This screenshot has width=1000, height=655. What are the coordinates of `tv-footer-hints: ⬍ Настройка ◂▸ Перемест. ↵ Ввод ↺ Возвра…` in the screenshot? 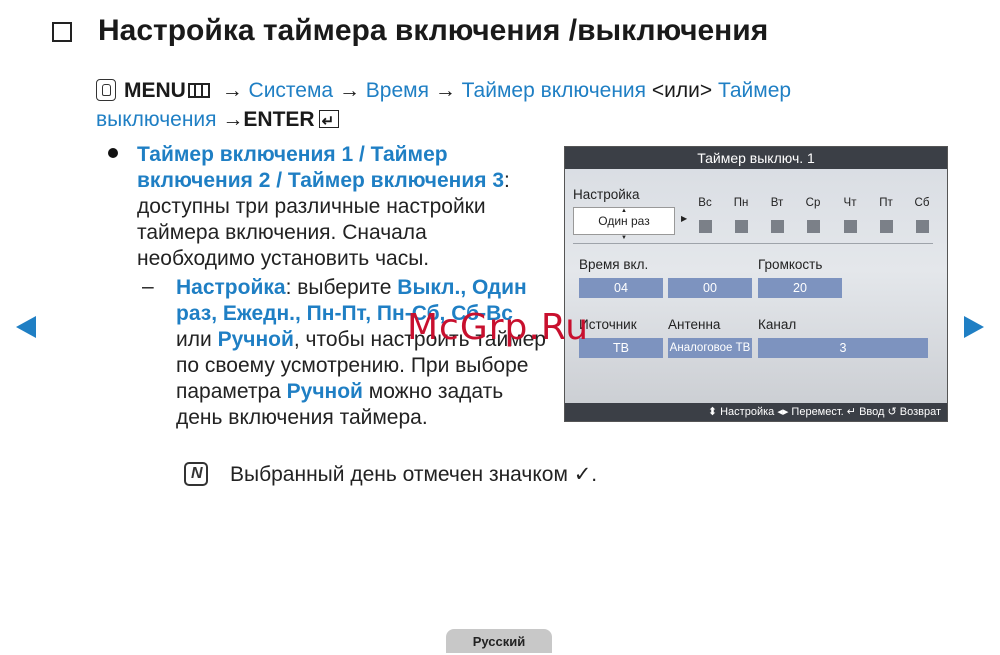 It's located at (756, 412).